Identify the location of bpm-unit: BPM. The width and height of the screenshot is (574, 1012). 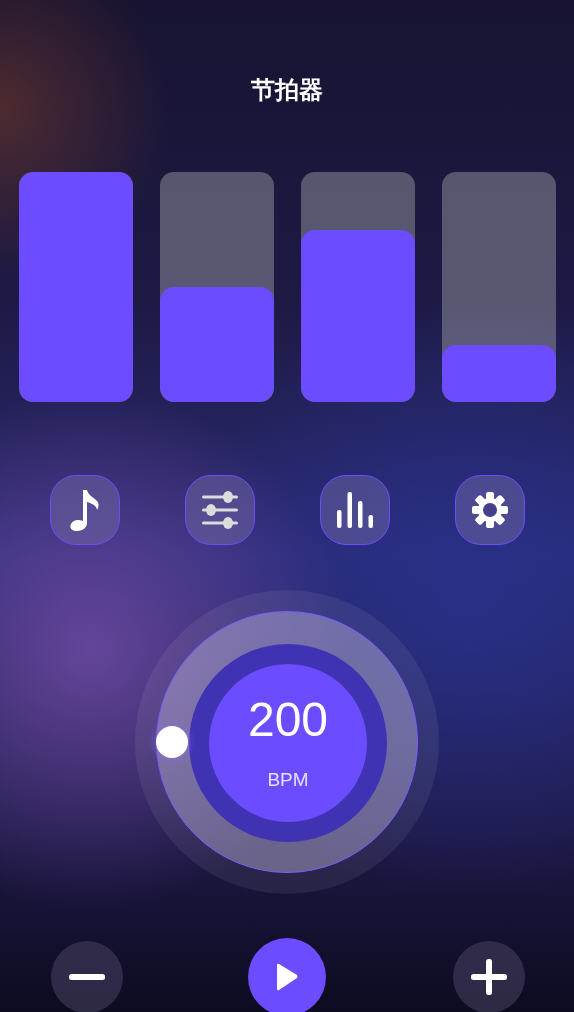
(288, 779).